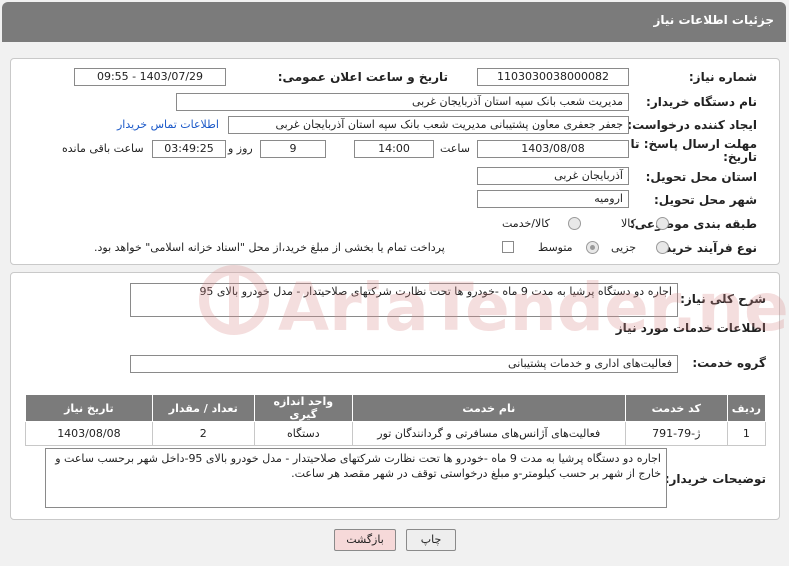 This screenshot has height=566, width=789. Describe the element at coordinates (362, 77) in the screenshot. I see `announce-datetime-label: تاریخ و ساعت اعلان عمومی:` at that location.